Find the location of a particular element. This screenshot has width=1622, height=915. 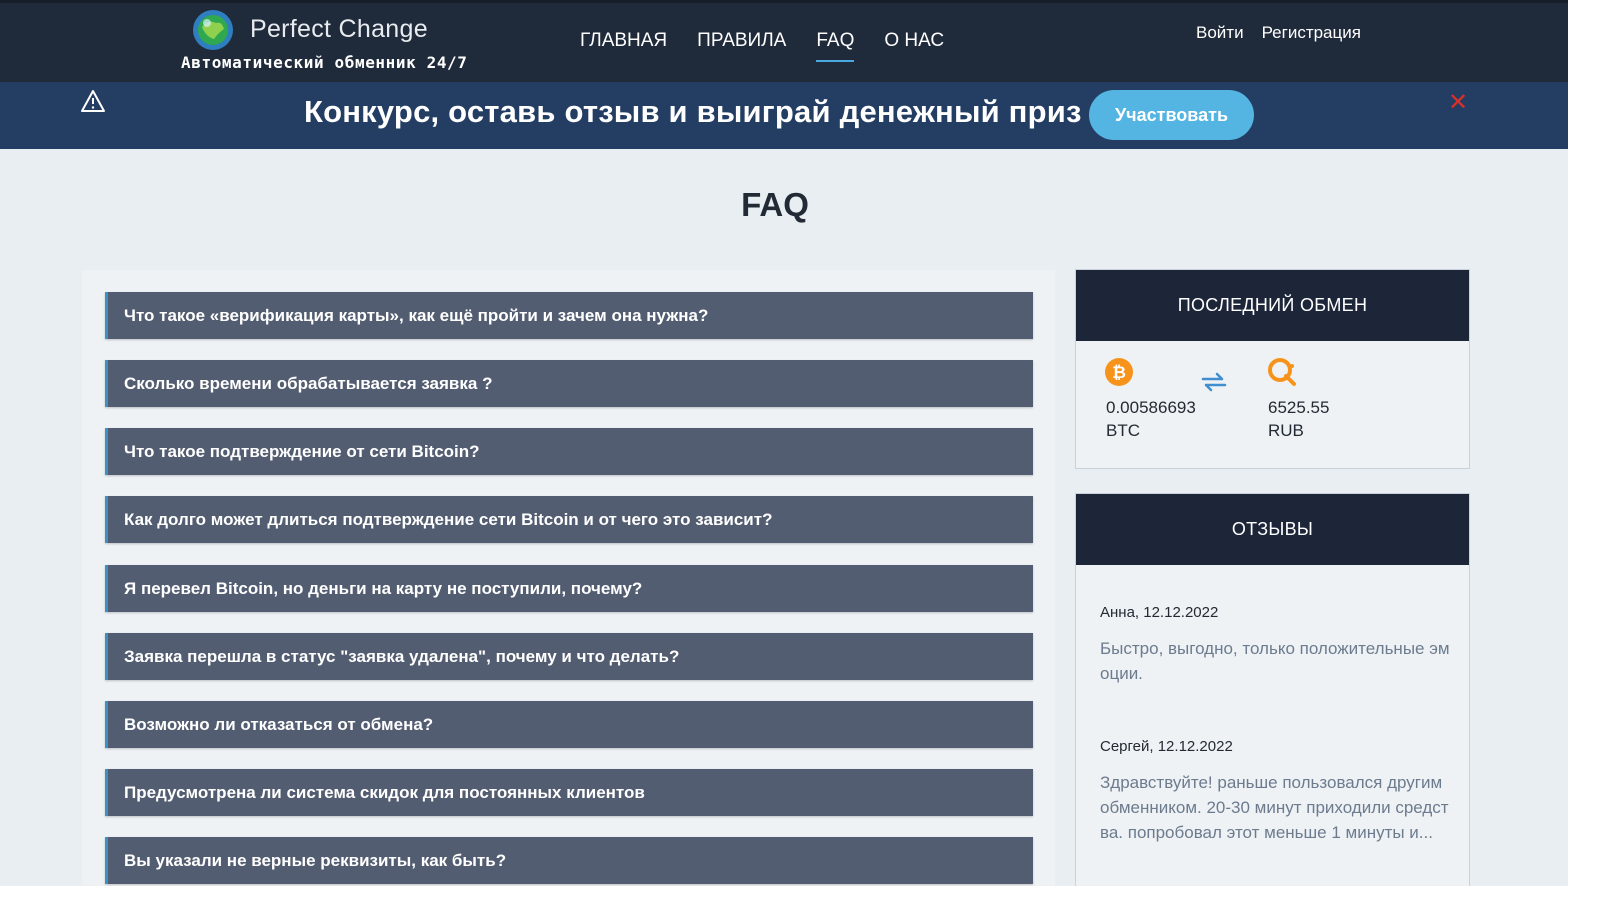

brand-tagline: Автоматический обменник 24/7 is located at coordinates (324, 62).